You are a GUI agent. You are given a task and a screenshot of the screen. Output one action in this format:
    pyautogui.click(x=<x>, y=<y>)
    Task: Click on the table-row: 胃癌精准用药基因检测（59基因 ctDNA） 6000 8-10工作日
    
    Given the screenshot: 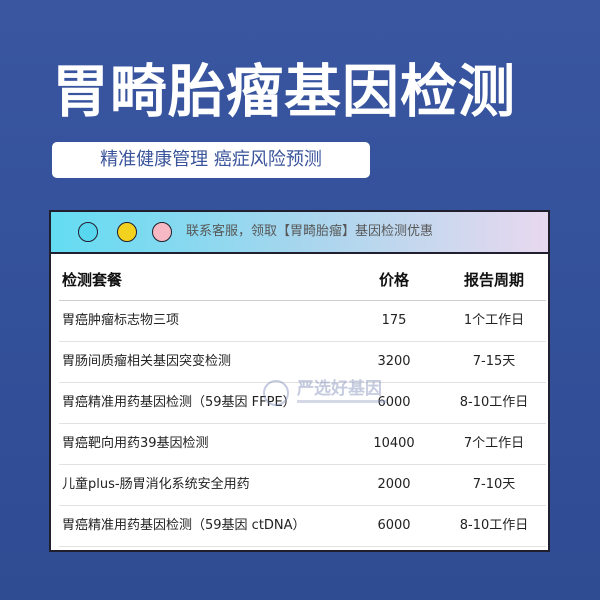 What is the action you would take?
    pyautogui.click(x=302, y=526)
    